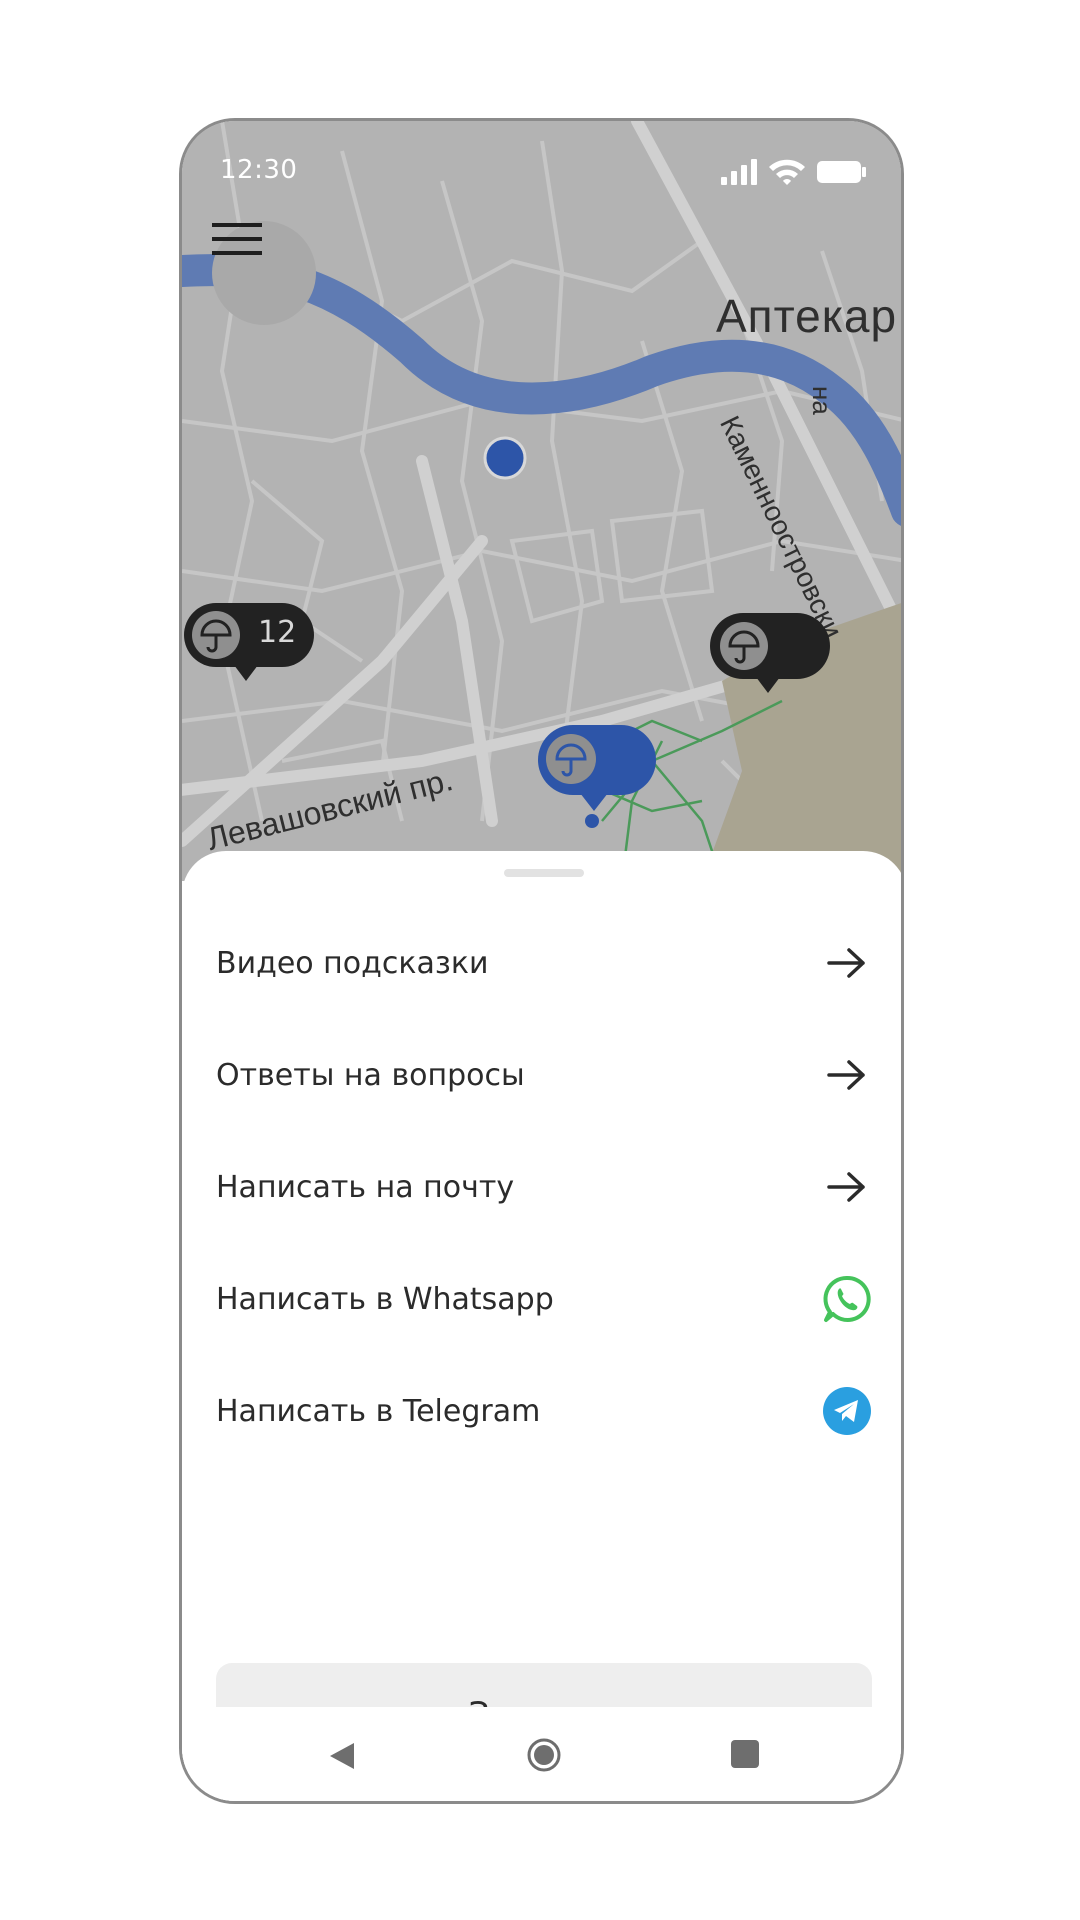 This screenshot has height=1920, width=1080. I want to click on umbrella-pin-12: 12, so click(249, 645).